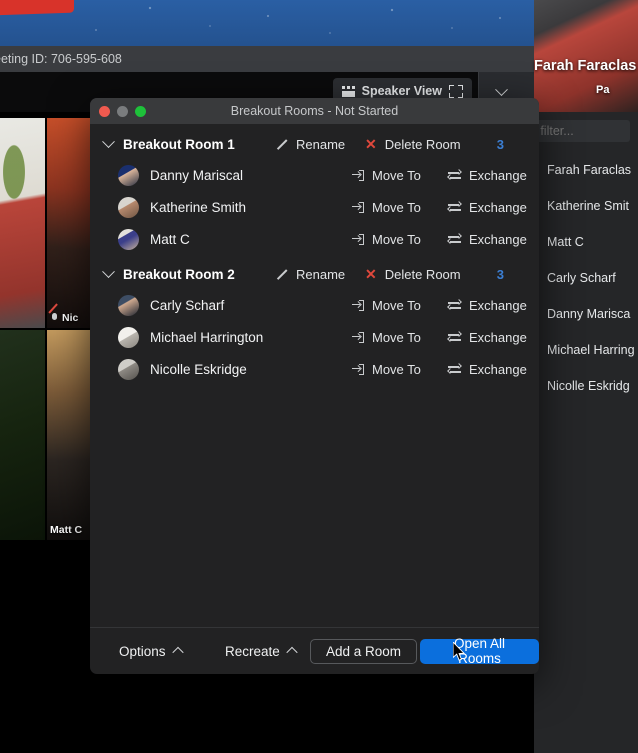  I want to click on delete-room-label: Delete Room, so click(422, 274).